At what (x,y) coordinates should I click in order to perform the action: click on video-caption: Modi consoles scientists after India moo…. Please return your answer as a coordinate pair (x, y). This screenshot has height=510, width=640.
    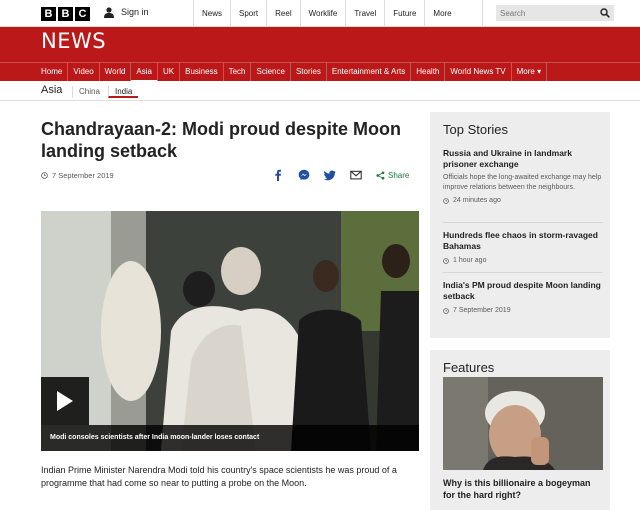
    Looking at the image, I should click on (230, 438).